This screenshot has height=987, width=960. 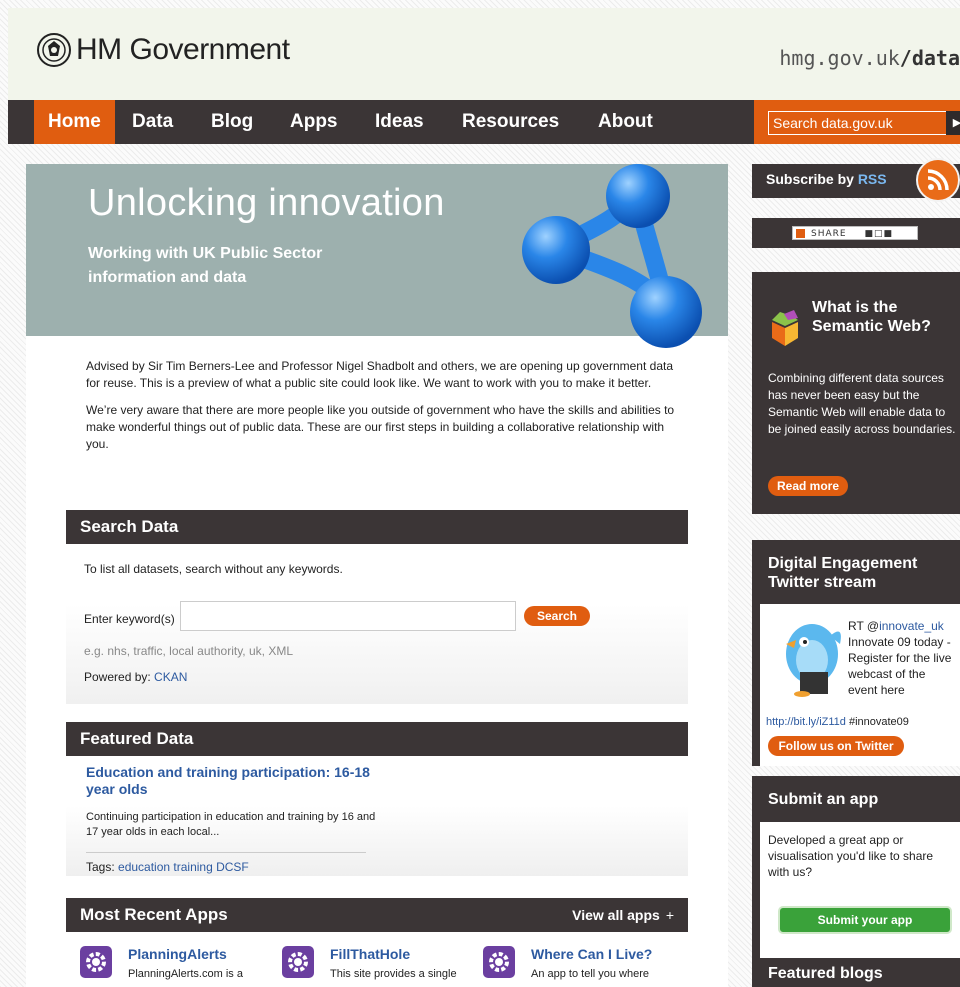 I want to click on search-data-heading: Search Data, so click(x=377, y=527).